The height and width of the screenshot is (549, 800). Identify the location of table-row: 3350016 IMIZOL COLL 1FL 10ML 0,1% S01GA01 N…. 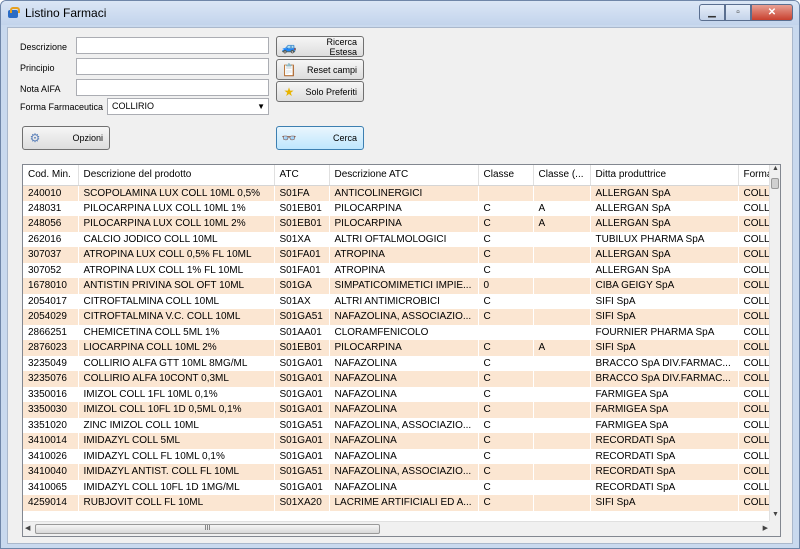
(397, 394).